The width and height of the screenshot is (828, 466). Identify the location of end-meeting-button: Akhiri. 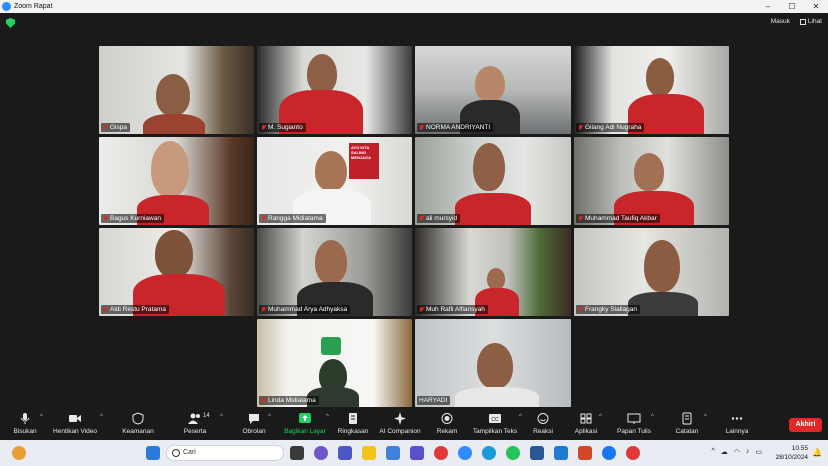
(805, 425).